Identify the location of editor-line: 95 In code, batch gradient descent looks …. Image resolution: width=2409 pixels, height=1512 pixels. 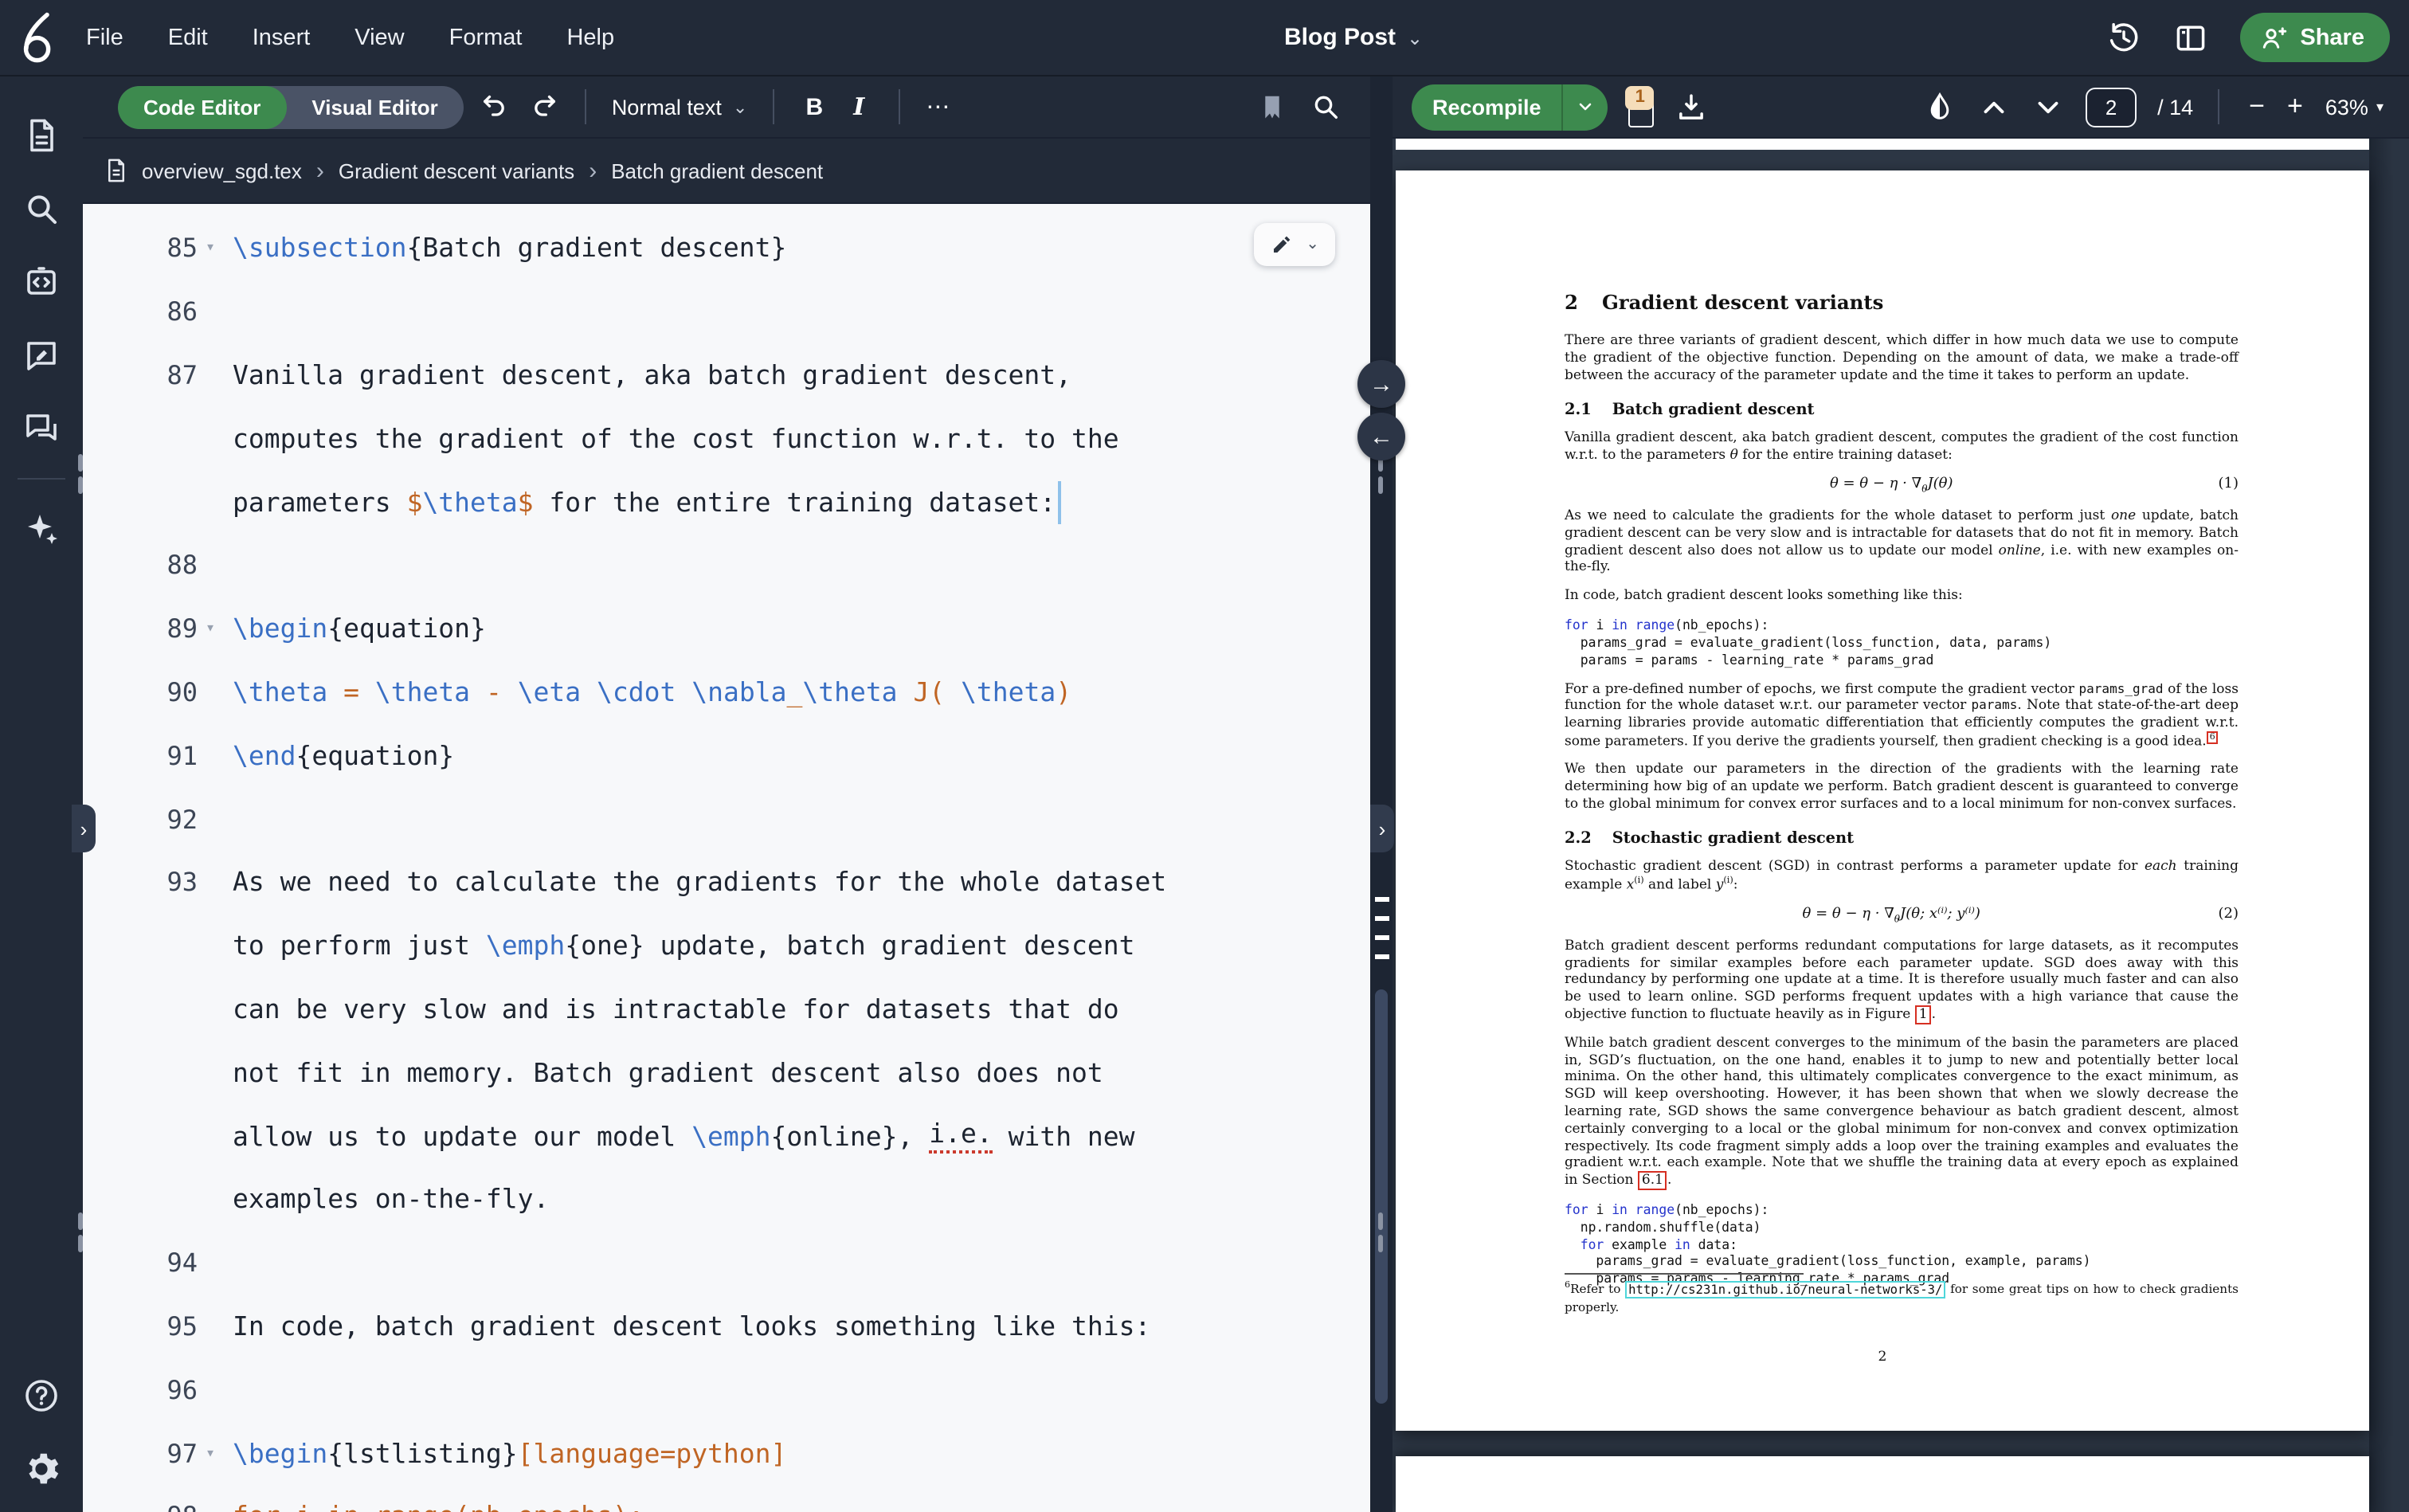
(726, 1327).